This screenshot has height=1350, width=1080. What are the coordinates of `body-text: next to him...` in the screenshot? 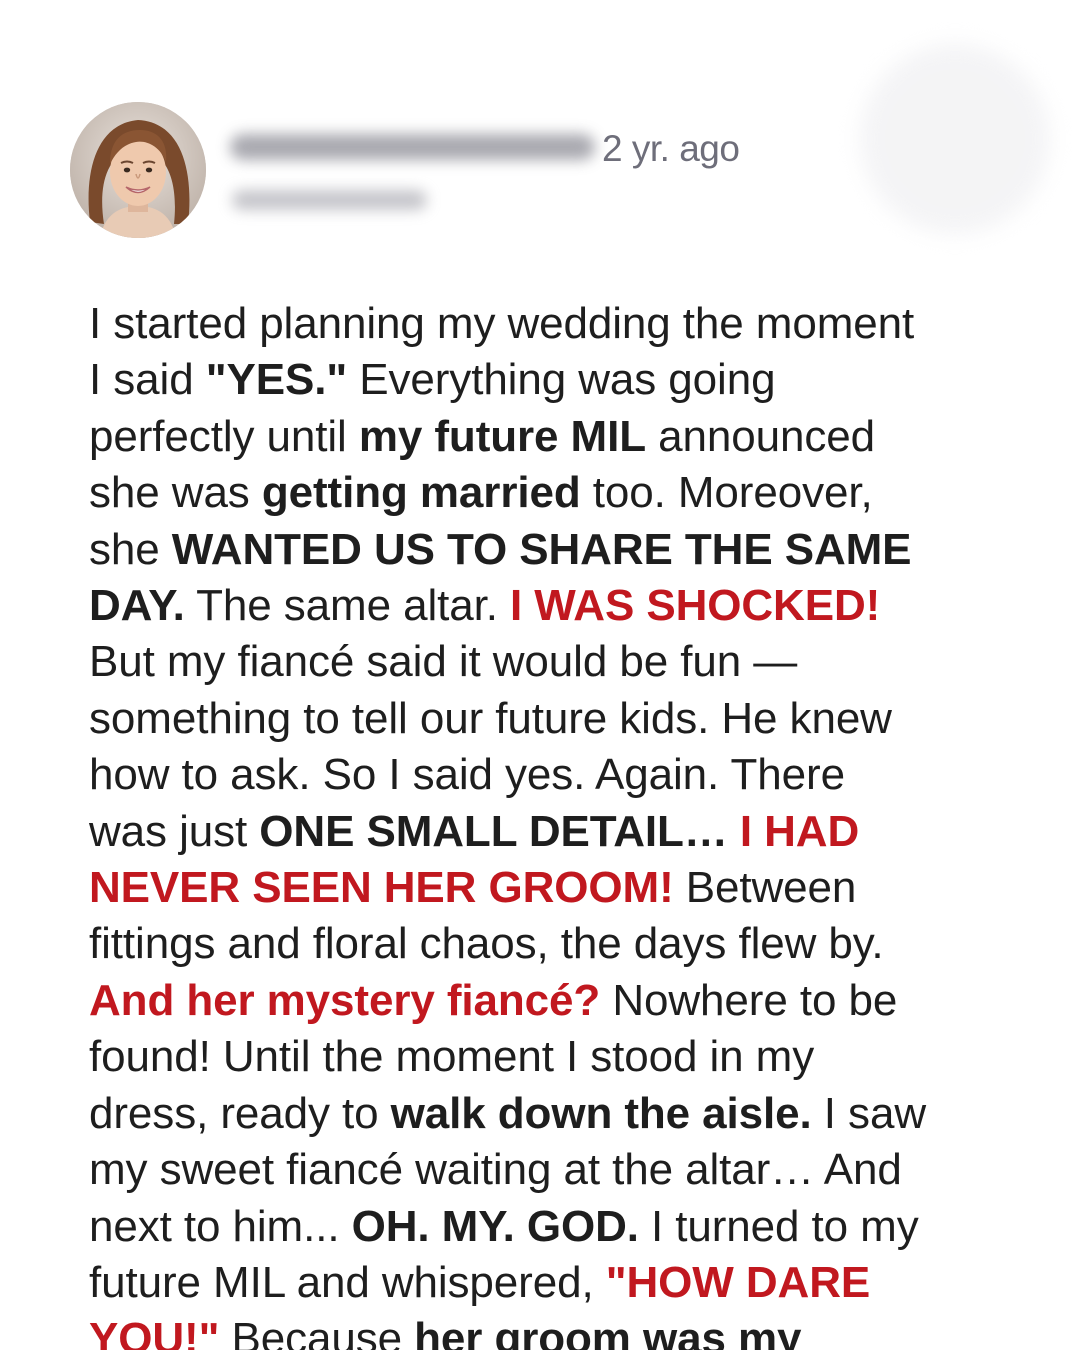 It's located at (220, 1226).